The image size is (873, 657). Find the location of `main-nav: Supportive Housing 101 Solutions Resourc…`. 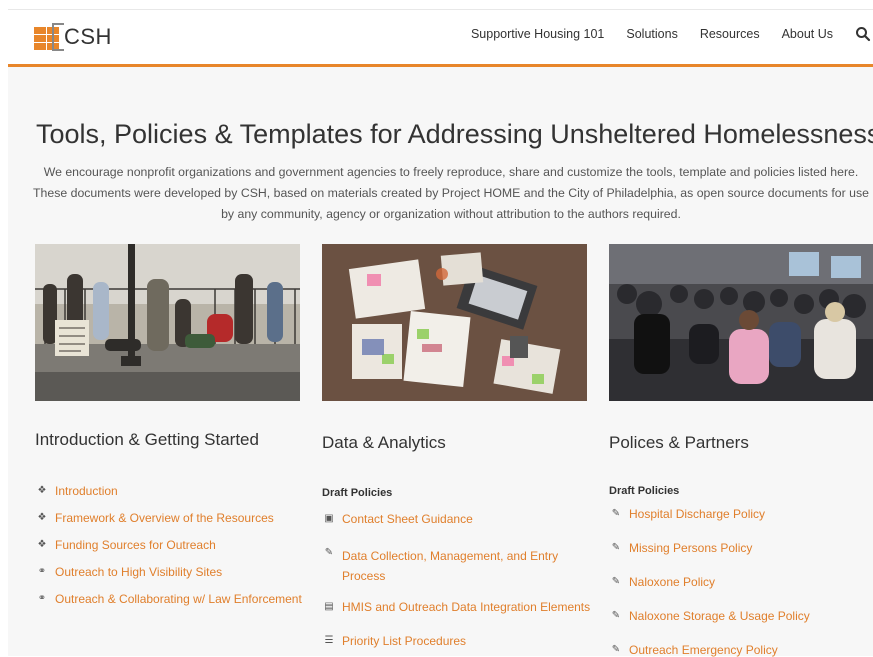

main-nav: Supportive Housing 101 Solutions Resourc… is located at coordinates (671, 34).